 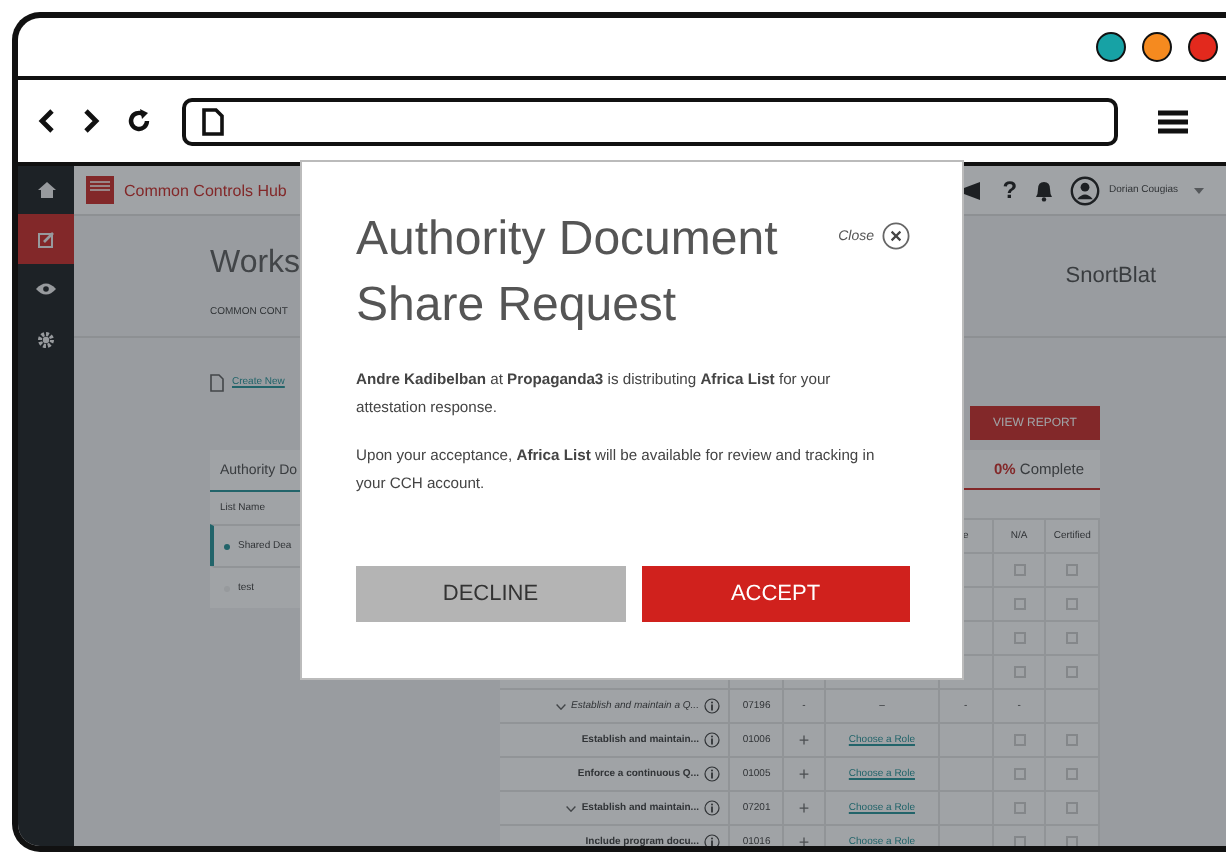 I want to click on page-icon, so click(x=213, y=121).